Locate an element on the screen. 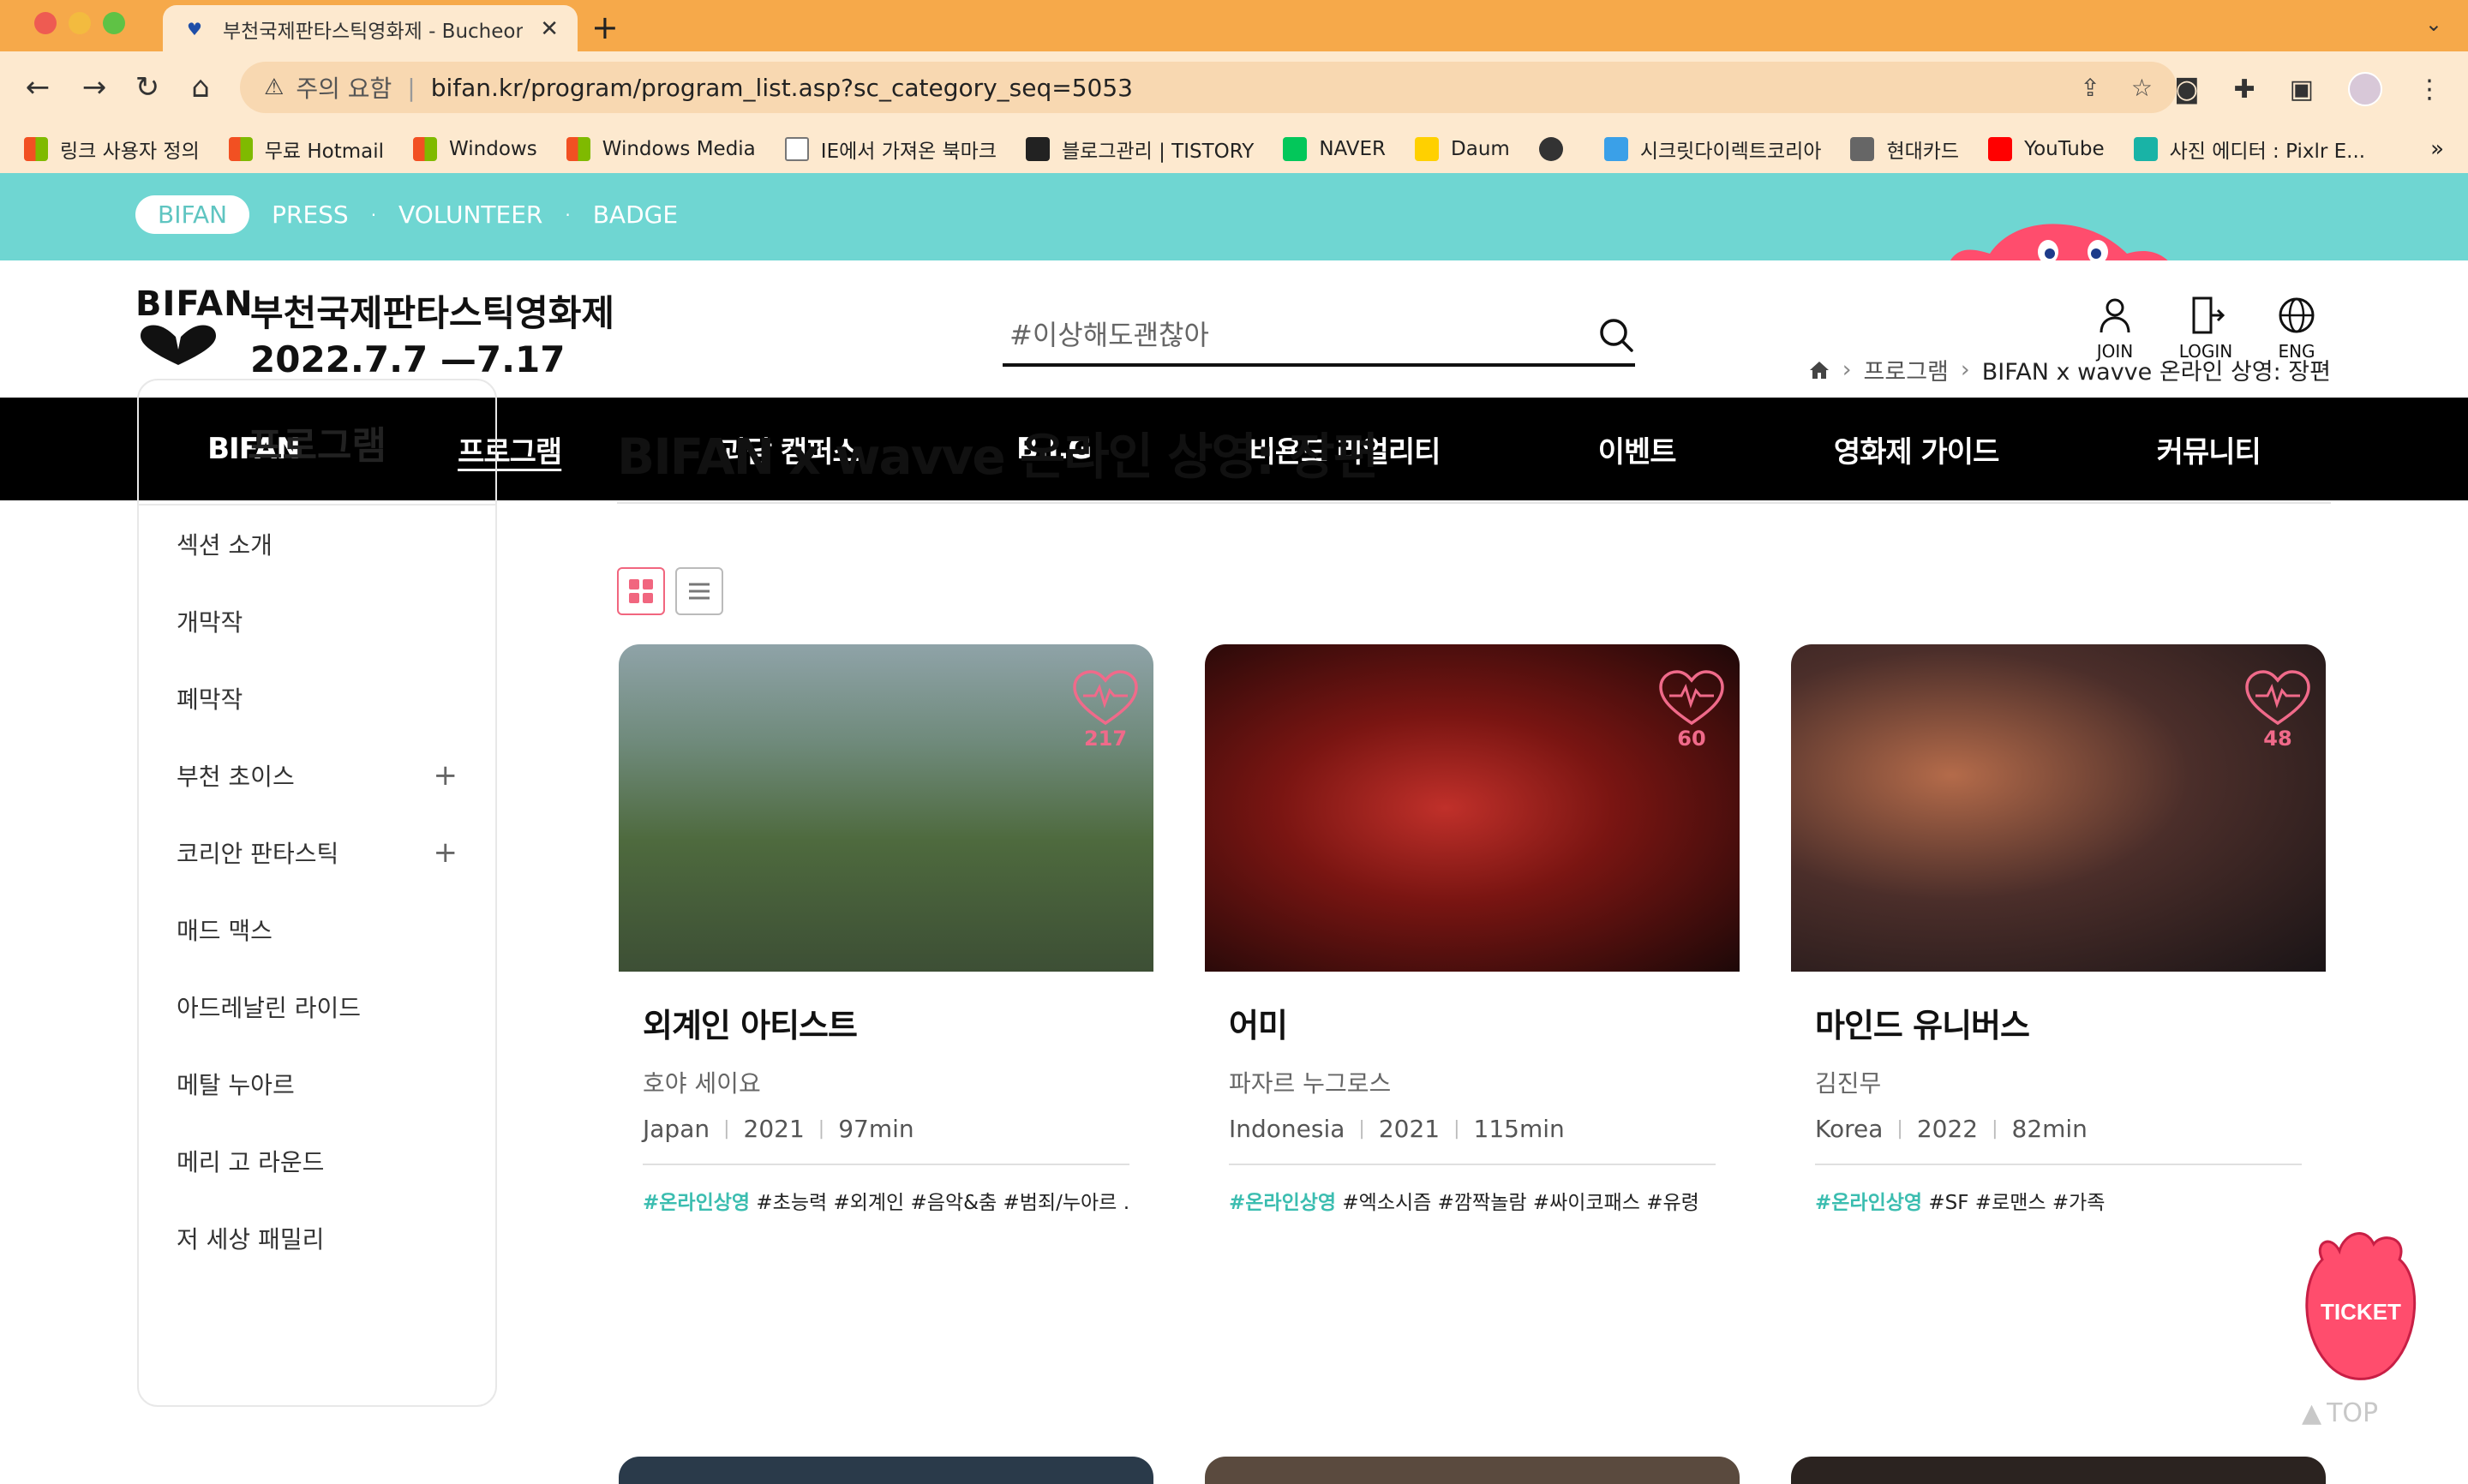  film-poster: 217 is located at coordinates (886, 808).